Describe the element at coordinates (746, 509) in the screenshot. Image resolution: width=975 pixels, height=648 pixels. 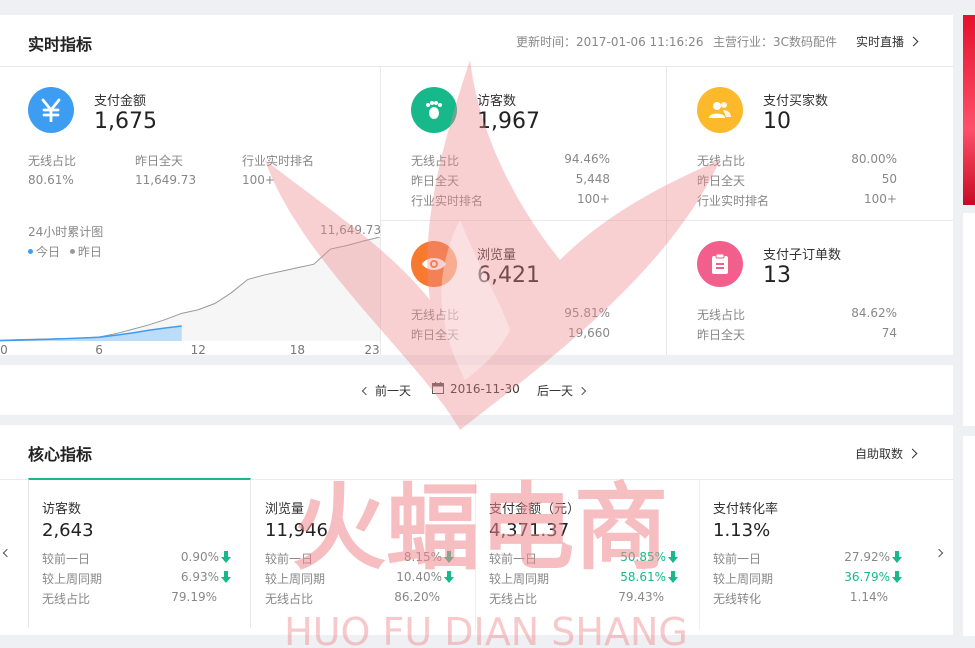
I see `core-card-title: 支付转化率` at that location.